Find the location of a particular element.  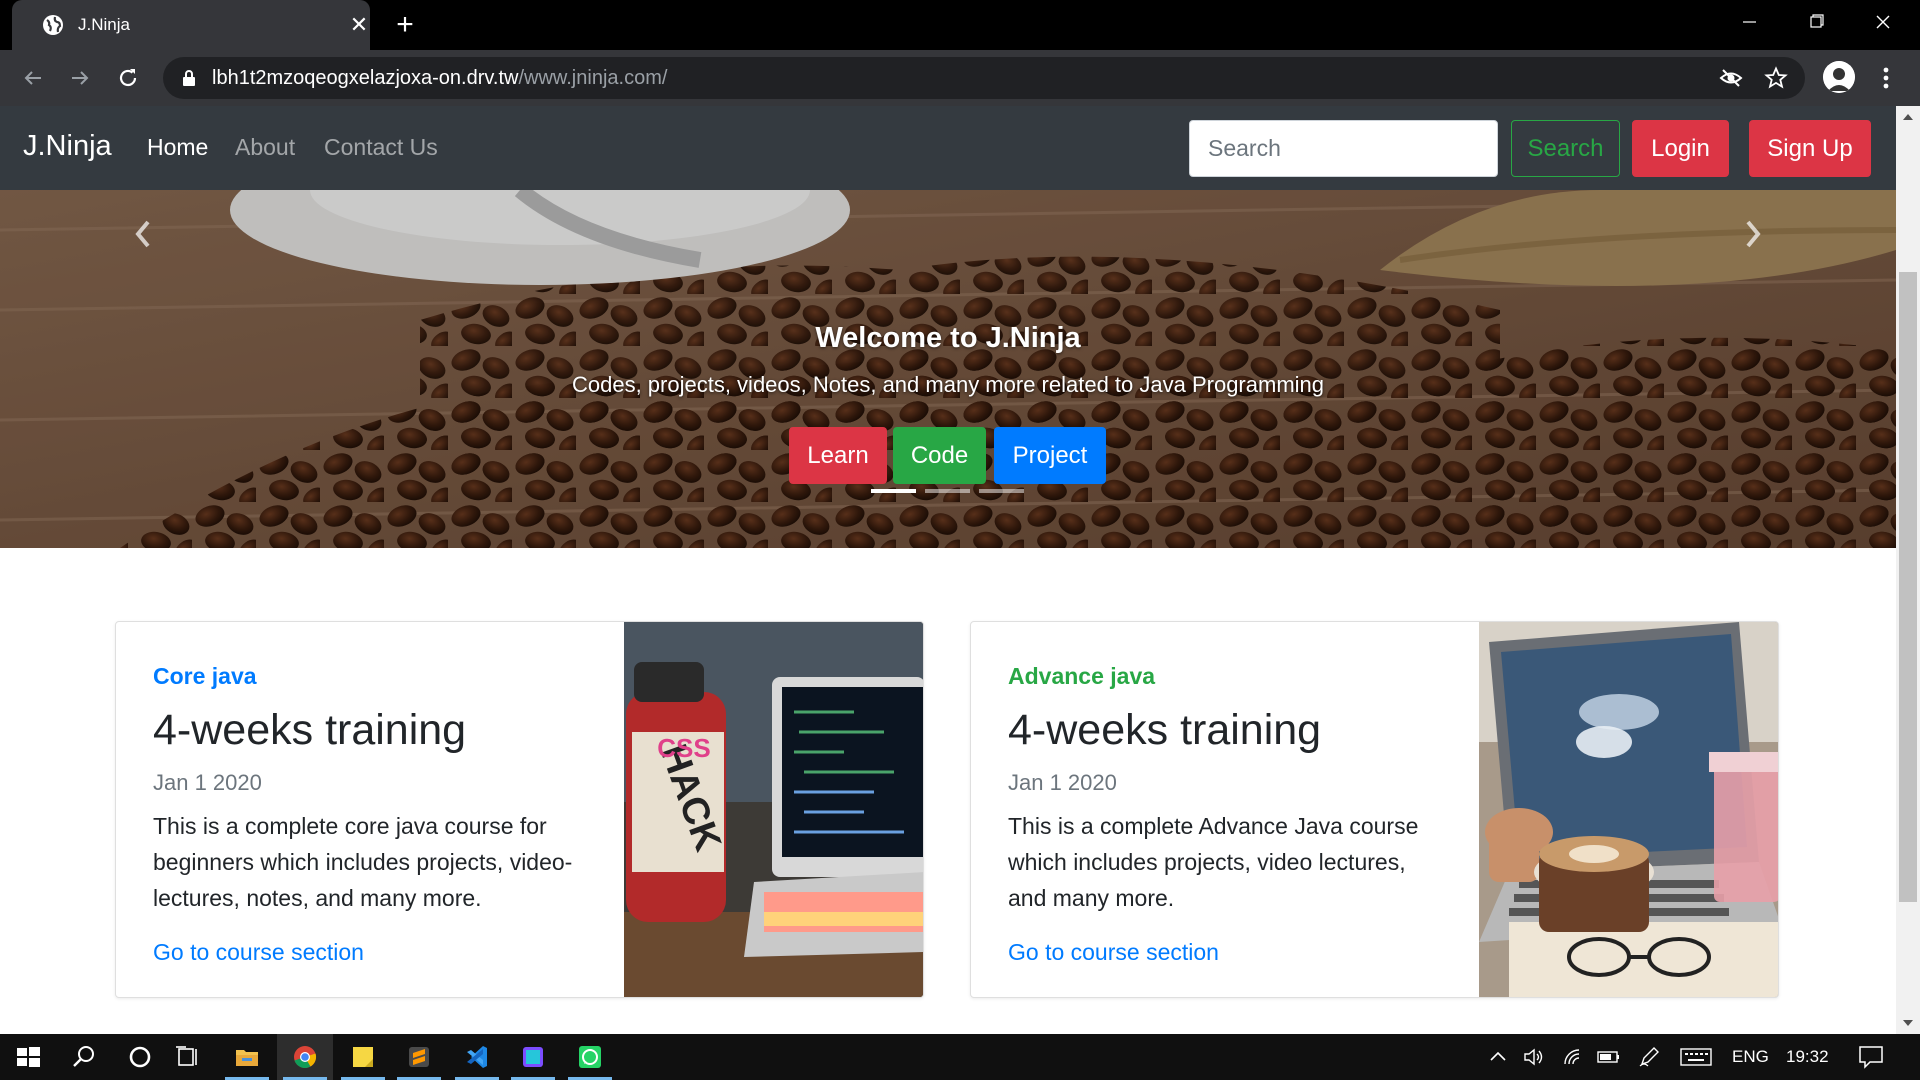

back-arrow-icon is located at coordinates (33, 78).